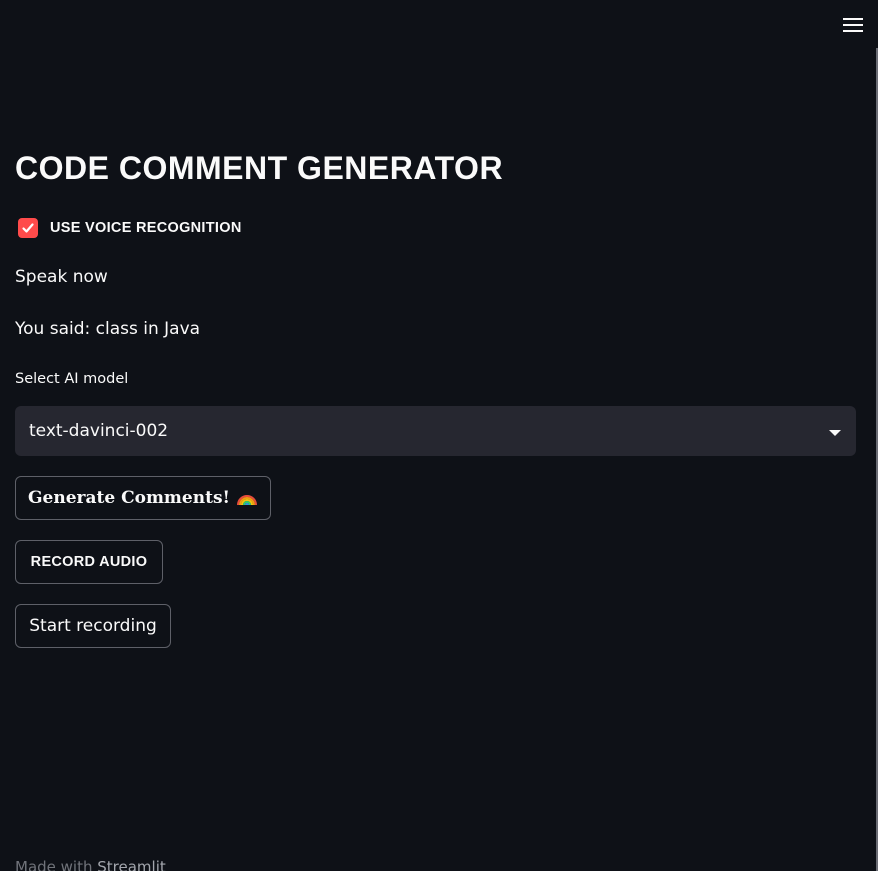 The image size is (878, 871). What do you see at coordinates (435, 431) in the screenshot?
I see `model-select: text-davinci-002` at bounding box center [435, 431].